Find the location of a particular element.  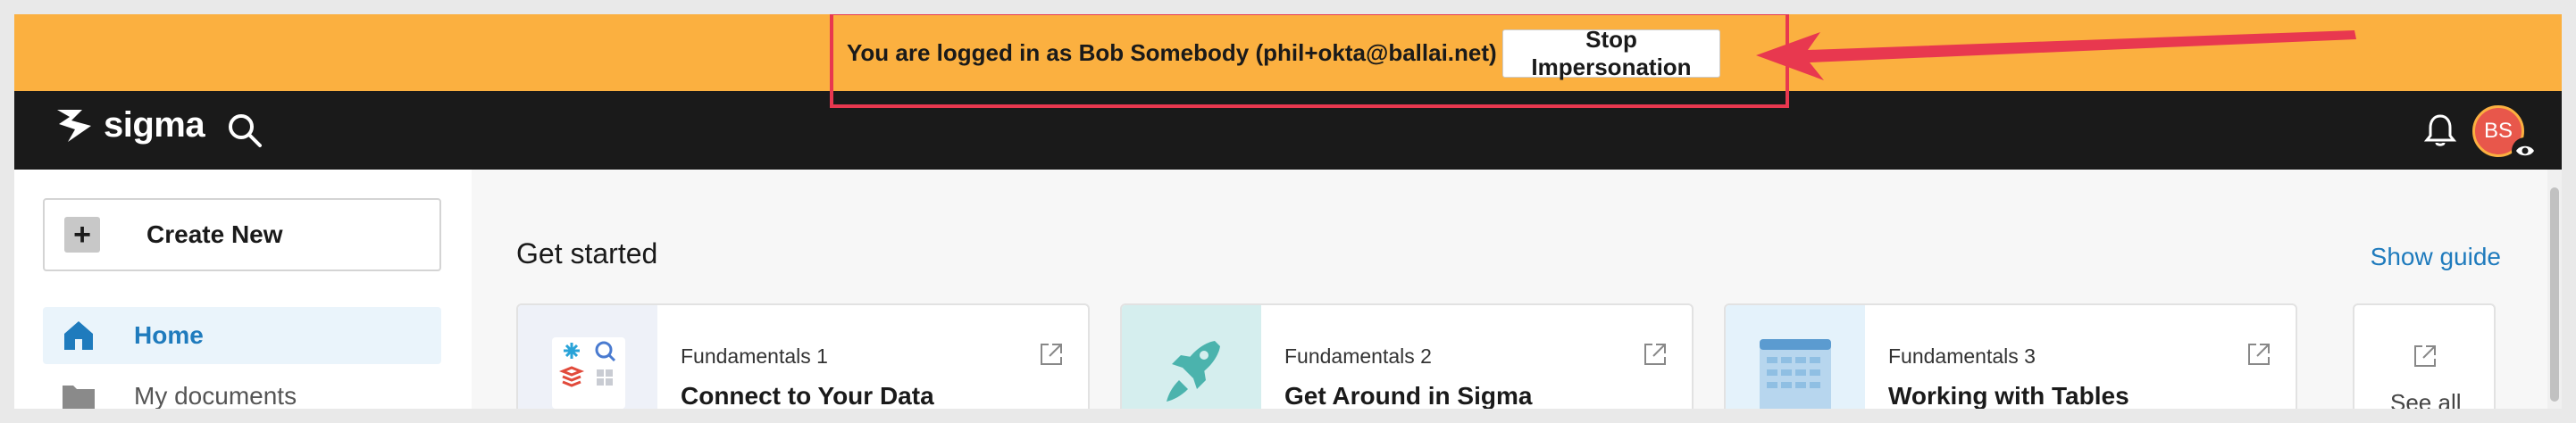

bell-icon is located at coordinates (2441, 130).